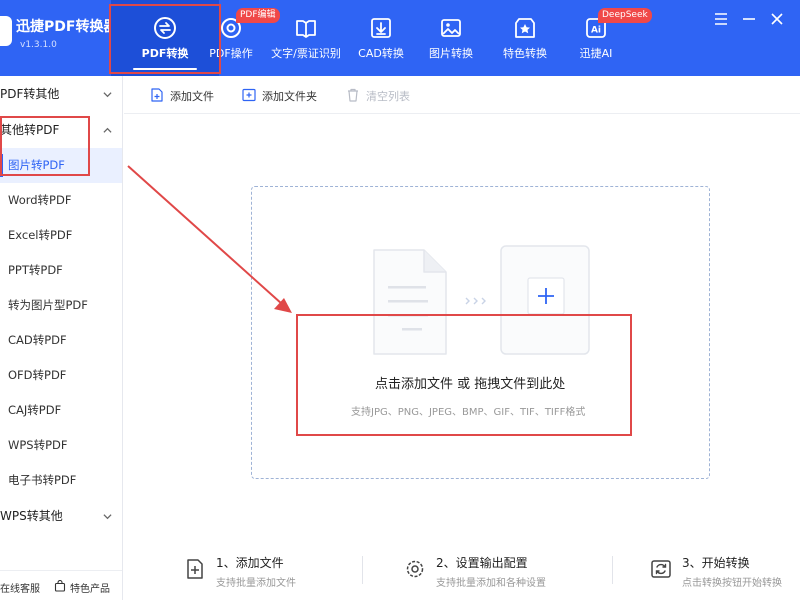 The width and height of the screenshot is (800, 600). I want to click on sidebar-group-pdf-to-other: PDF转其他, so click(61, 94).